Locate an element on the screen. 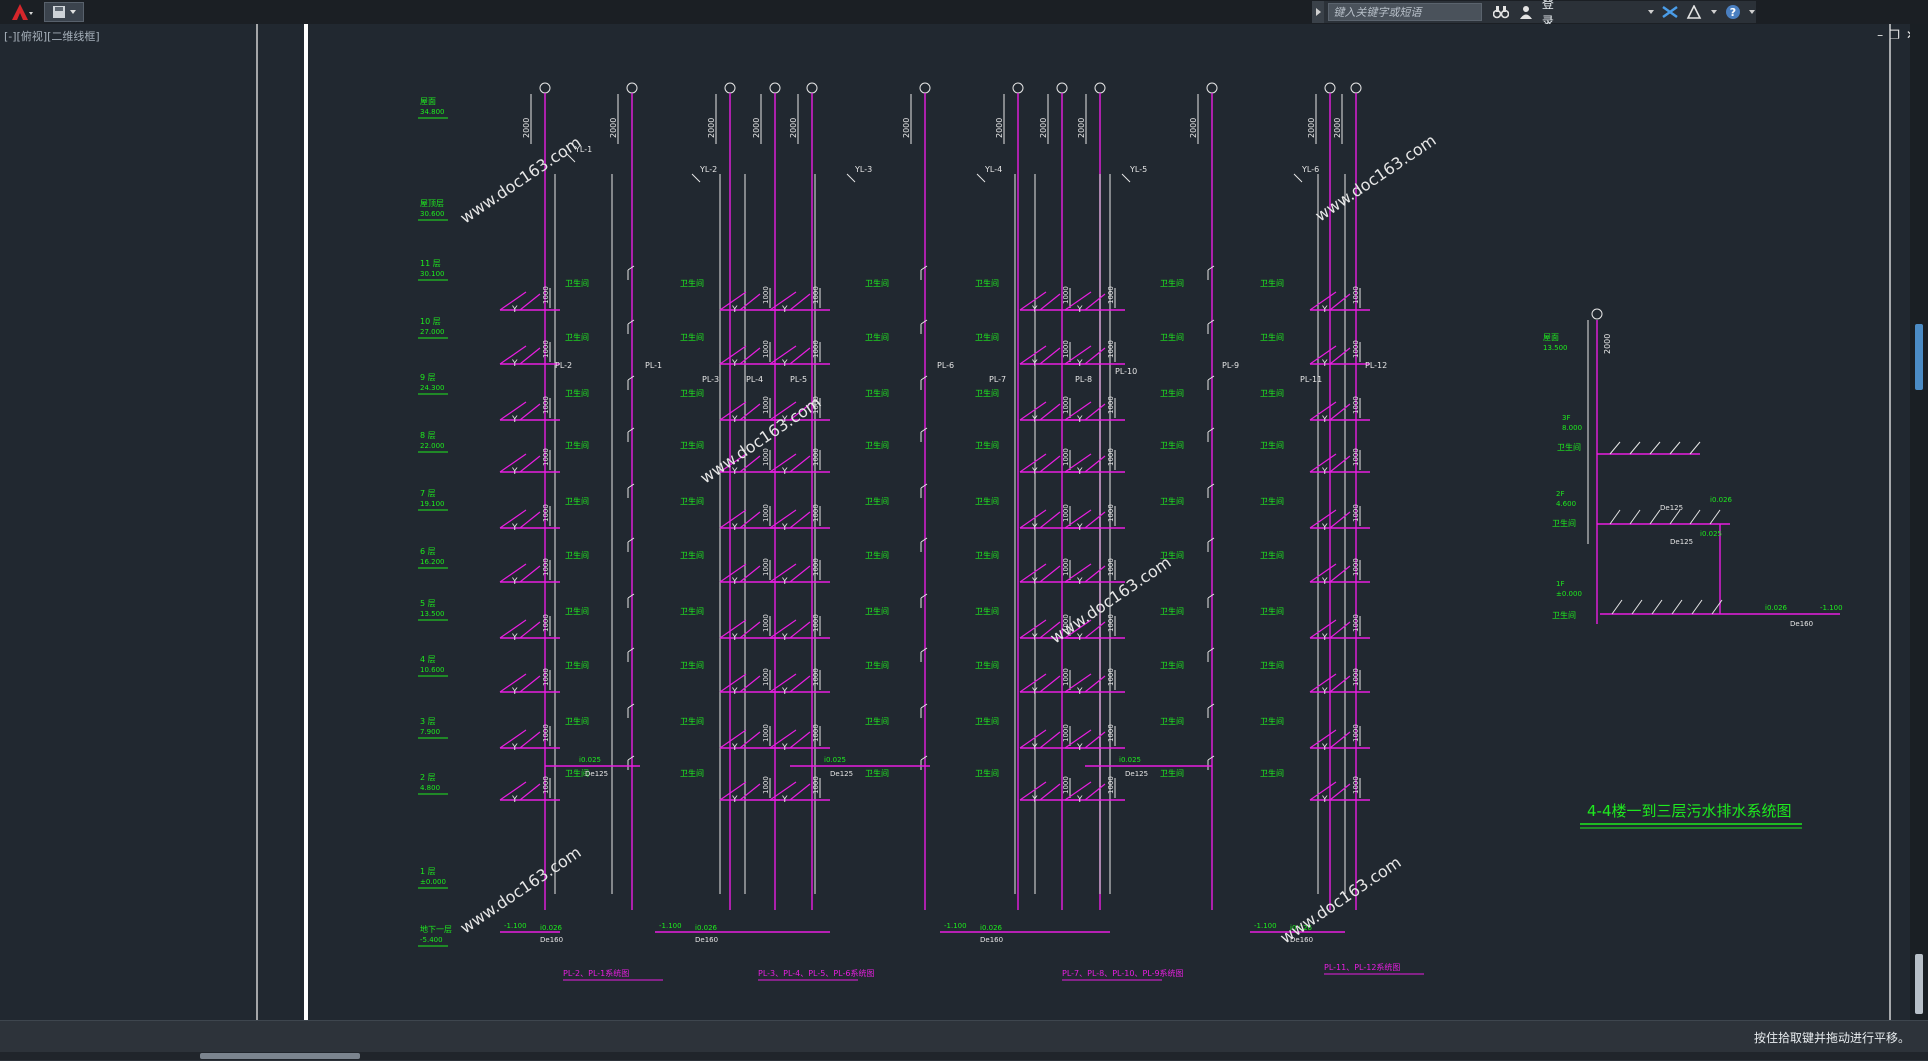 The image size is (1928, 1061). vertical-scroll-thumb-lower is located at coordinates (1919, 984).